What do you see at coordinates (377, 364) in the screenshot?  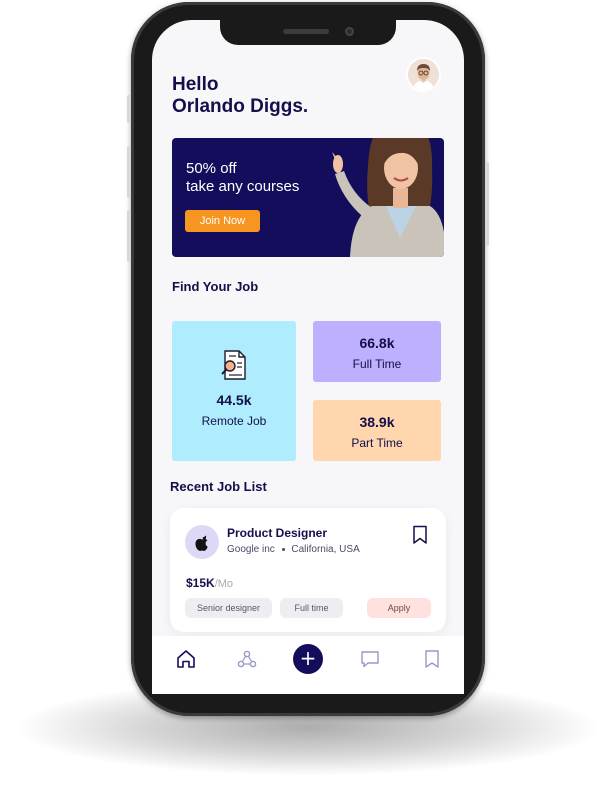 I see `full-time-label: Full Time` at bounding box center [377, 364].